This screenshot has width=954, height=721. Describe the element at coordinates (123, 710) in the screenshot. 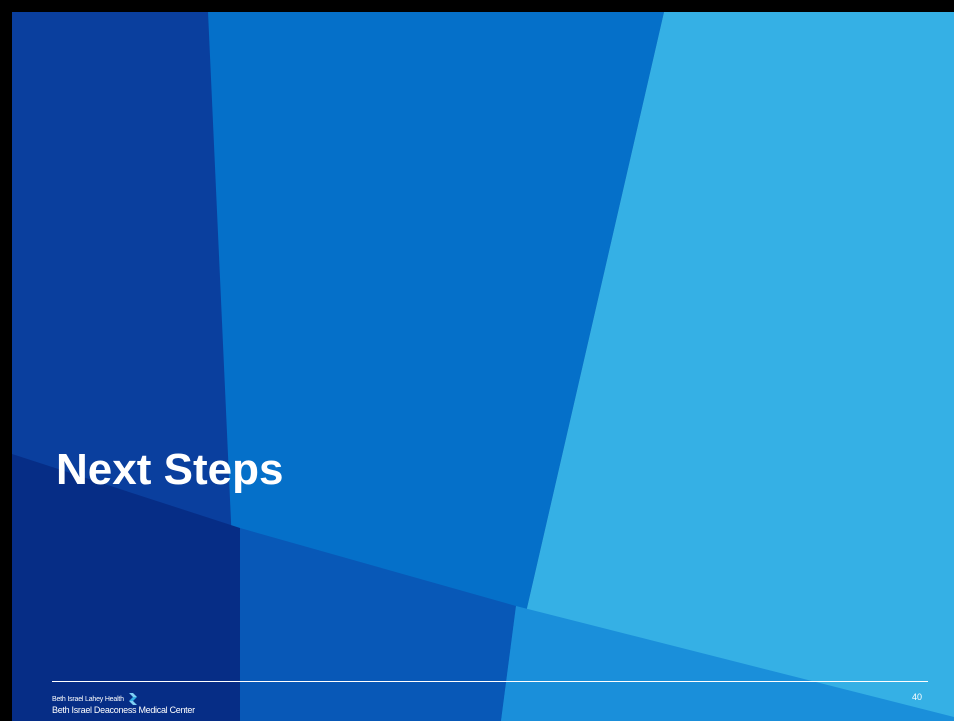

I see `logo-center-name: Beth Israel Deaconess Medical Center` at that location.